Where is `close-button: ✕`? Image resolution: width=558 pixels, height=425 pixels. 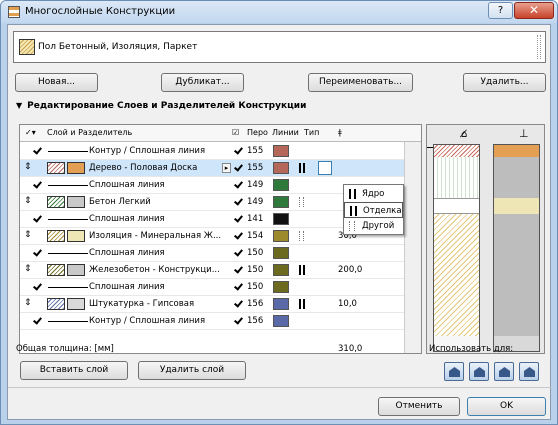
close-button: ✕ is located at coordinates (534, 10).